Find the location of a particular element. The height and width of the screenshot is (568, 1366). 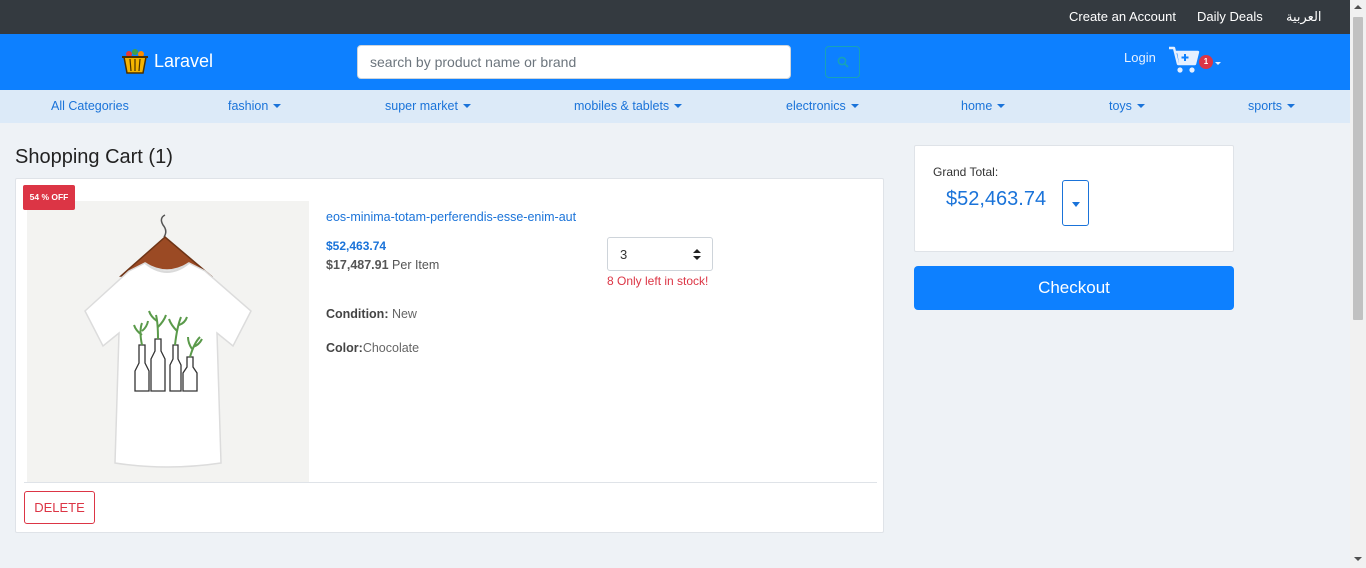

scrollbar is located at coordinates (1358, 284).